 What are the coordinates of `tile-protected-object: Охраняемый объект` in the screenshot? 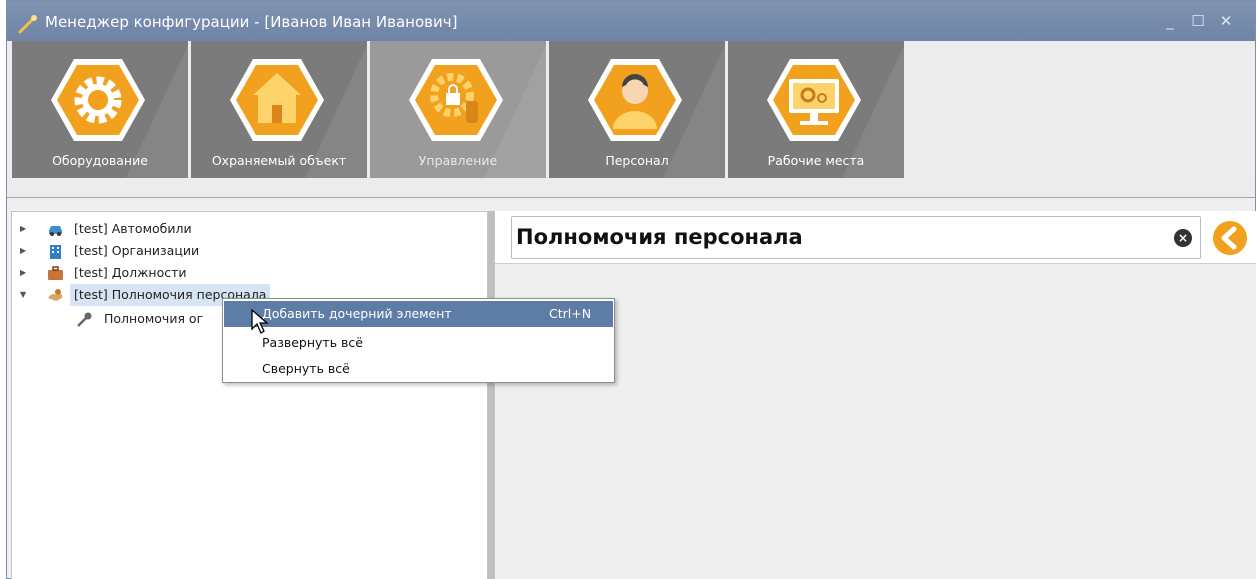 It's located at (279, 109).